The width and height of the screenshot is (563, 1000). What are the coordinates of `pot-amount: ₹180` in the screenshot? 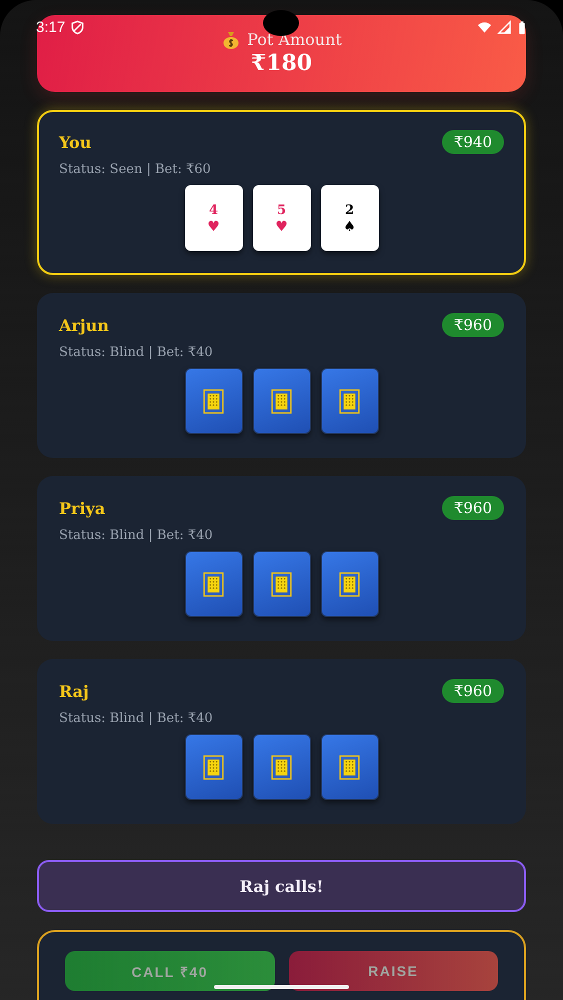 It's located at (281, 63).